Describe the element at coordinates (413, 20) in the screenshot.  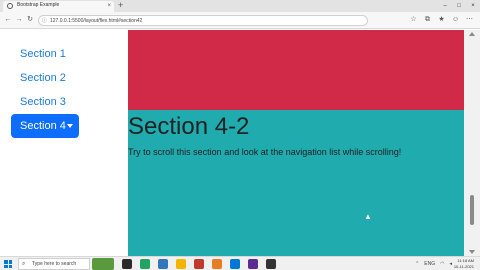
I see `favorite-star-icon: ☆` at that location.